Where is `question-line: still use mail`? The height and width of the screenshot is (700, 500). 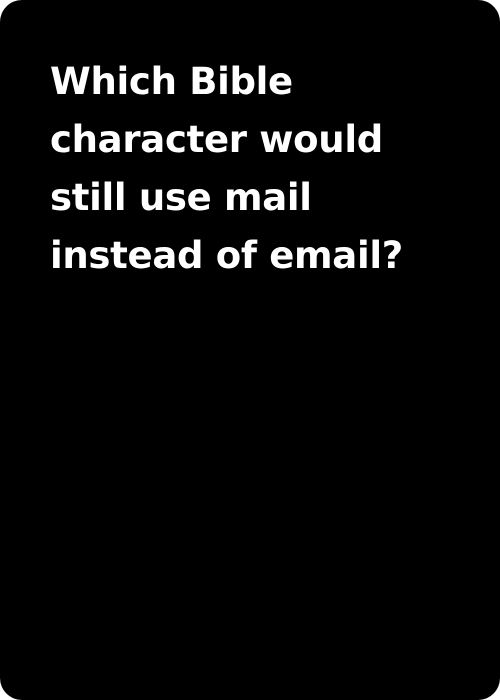
question-line: still use mail is located at coordinates (181, 197).